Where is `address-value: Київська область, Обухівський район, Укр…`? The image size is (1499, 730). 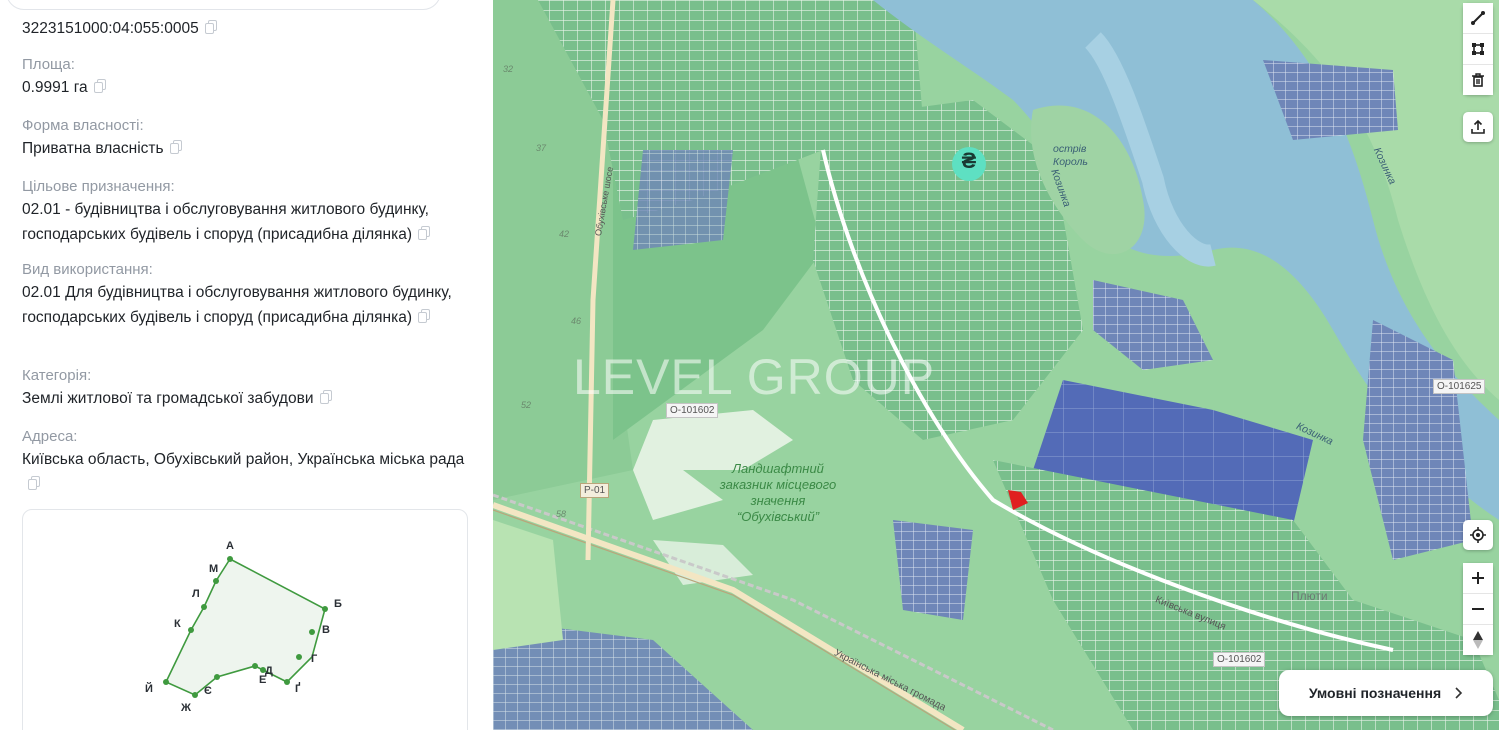 address-value: Київська область, Обухівський район, Укр… is located at coordinates (243, 459).